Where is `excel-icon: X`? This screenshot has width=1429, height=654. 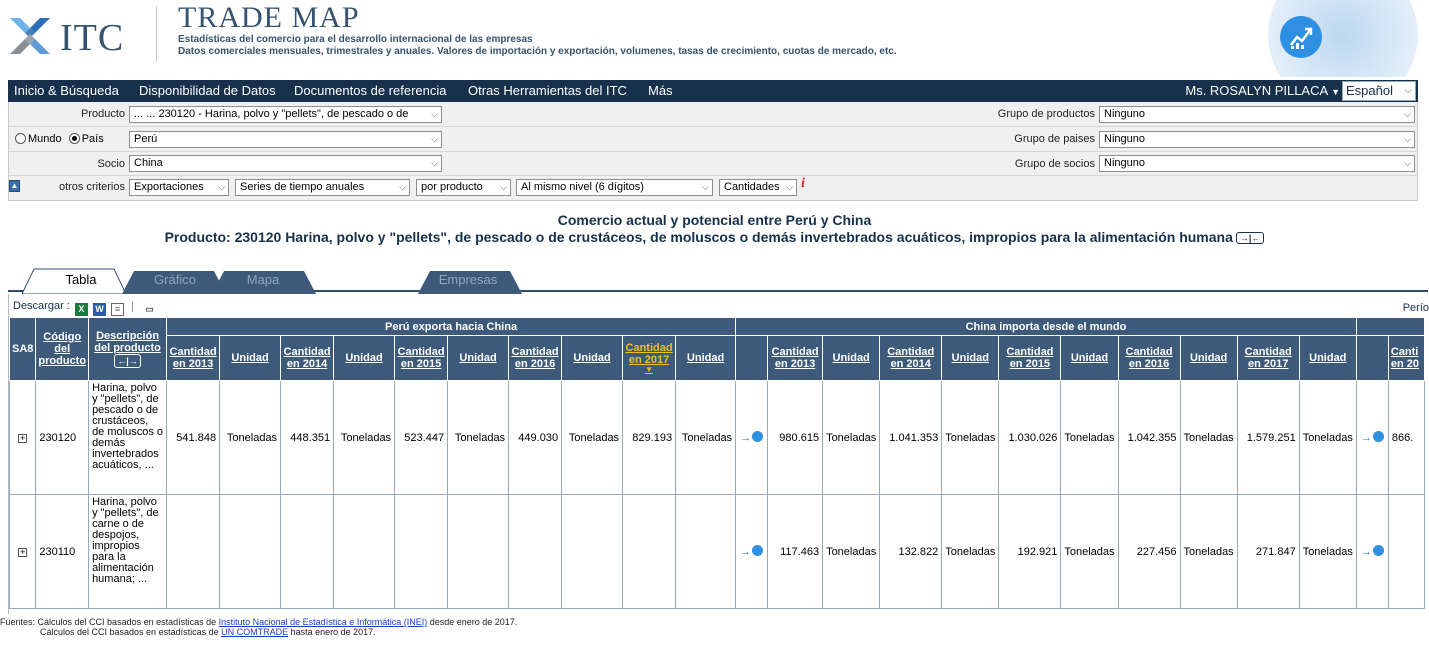 excel-icon: X is located at coordinates (81, 309).